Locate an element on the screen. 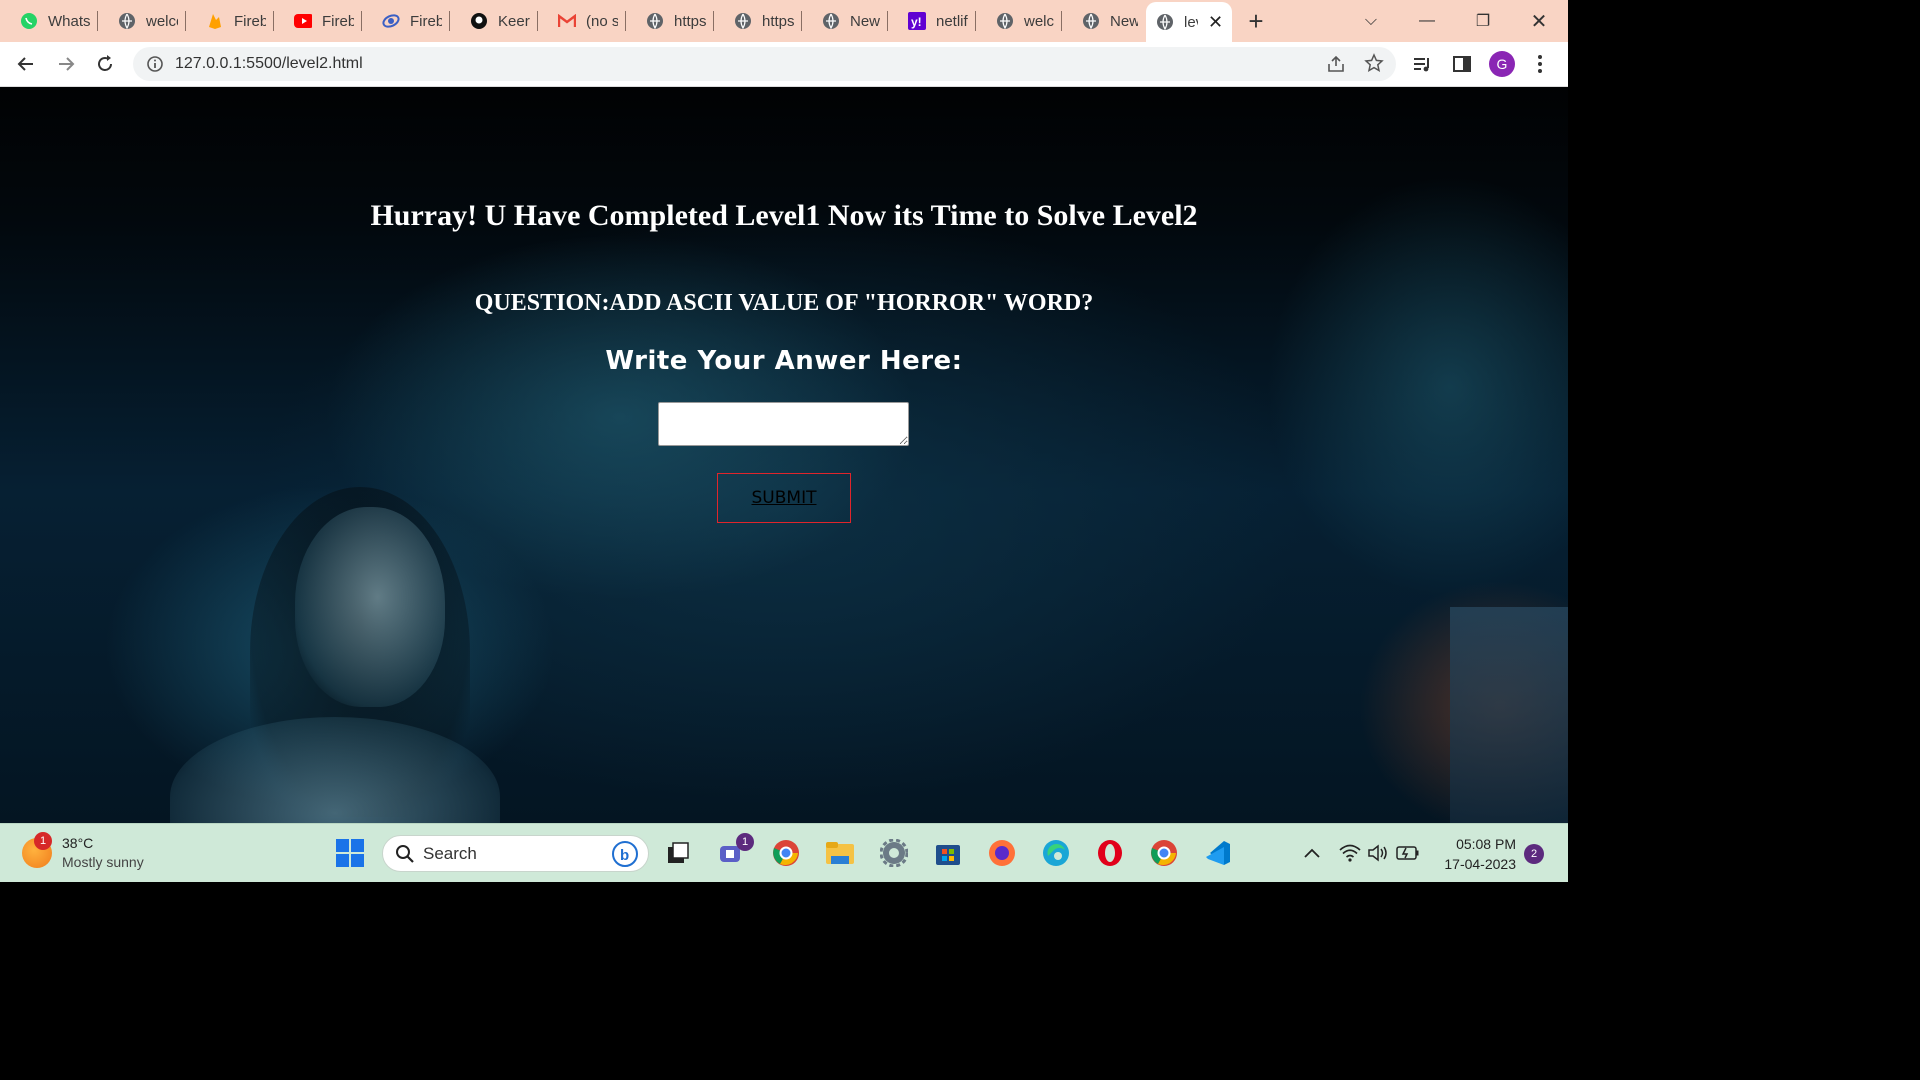  arrow-right-icon is located at coordinates (67, 64).